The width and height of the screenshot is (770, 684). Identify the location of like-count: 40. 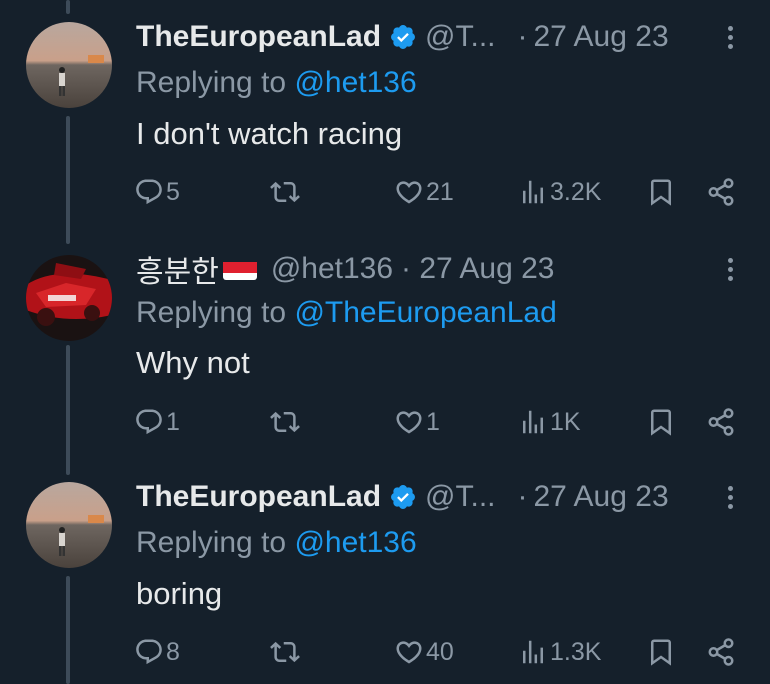
(440, 651).